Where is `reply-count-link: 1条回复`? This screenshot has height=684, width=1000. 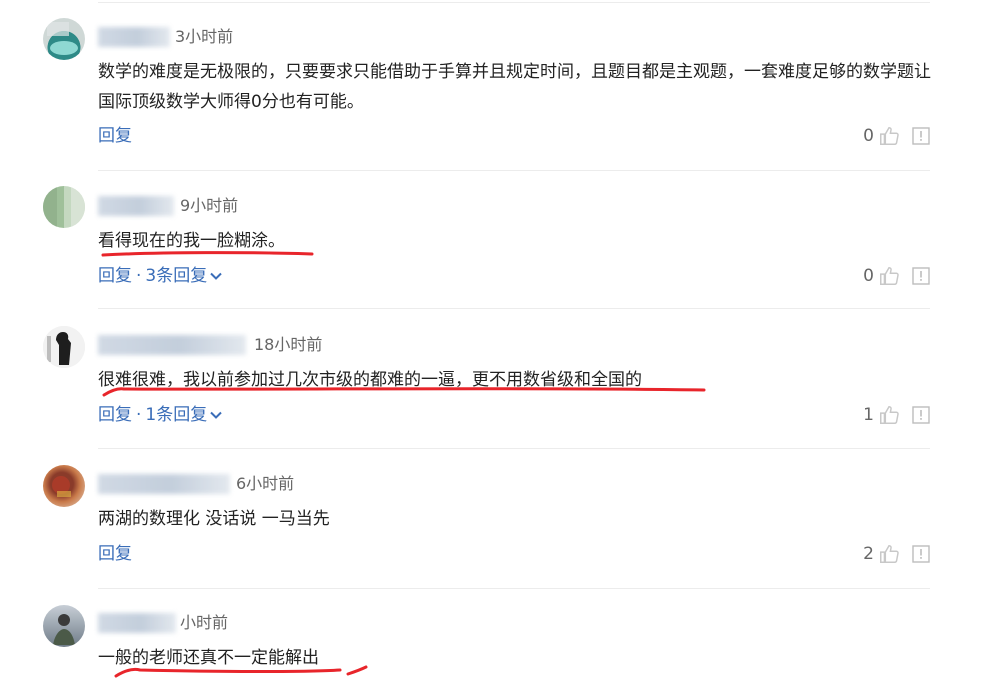 reply-count-link: 1条回复 is located at coordinates (176, 415).